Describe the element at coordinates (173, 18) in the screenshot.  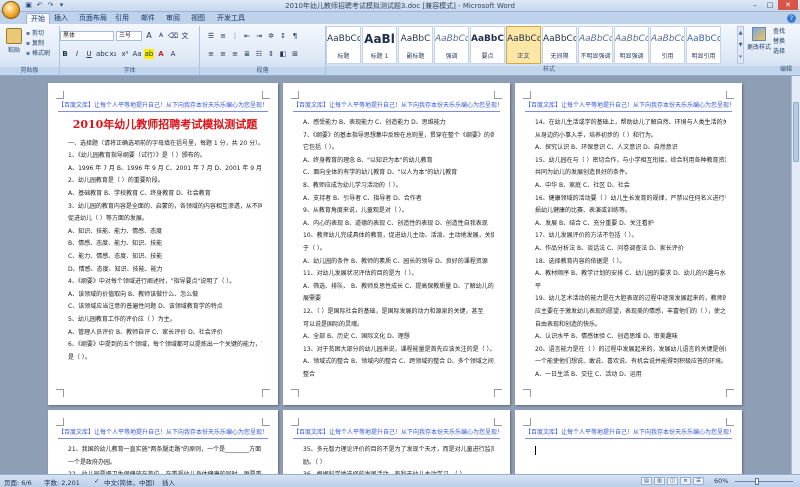
I see `tab-review: 审阅` at that location.